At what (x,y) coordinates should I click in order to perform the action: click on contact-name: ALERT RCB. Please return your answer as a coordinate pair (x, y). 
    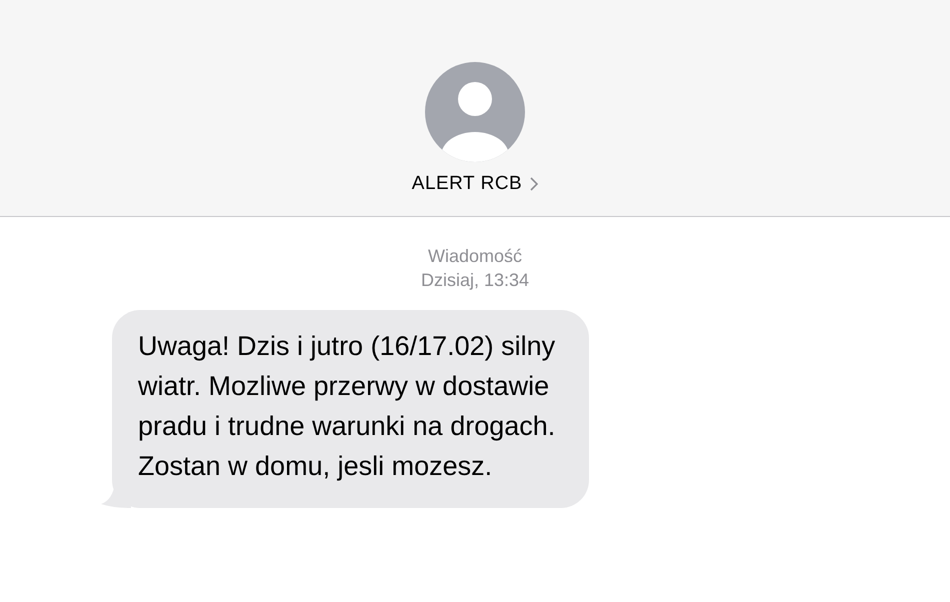
    Looking at the image, I should click on (467, 183).